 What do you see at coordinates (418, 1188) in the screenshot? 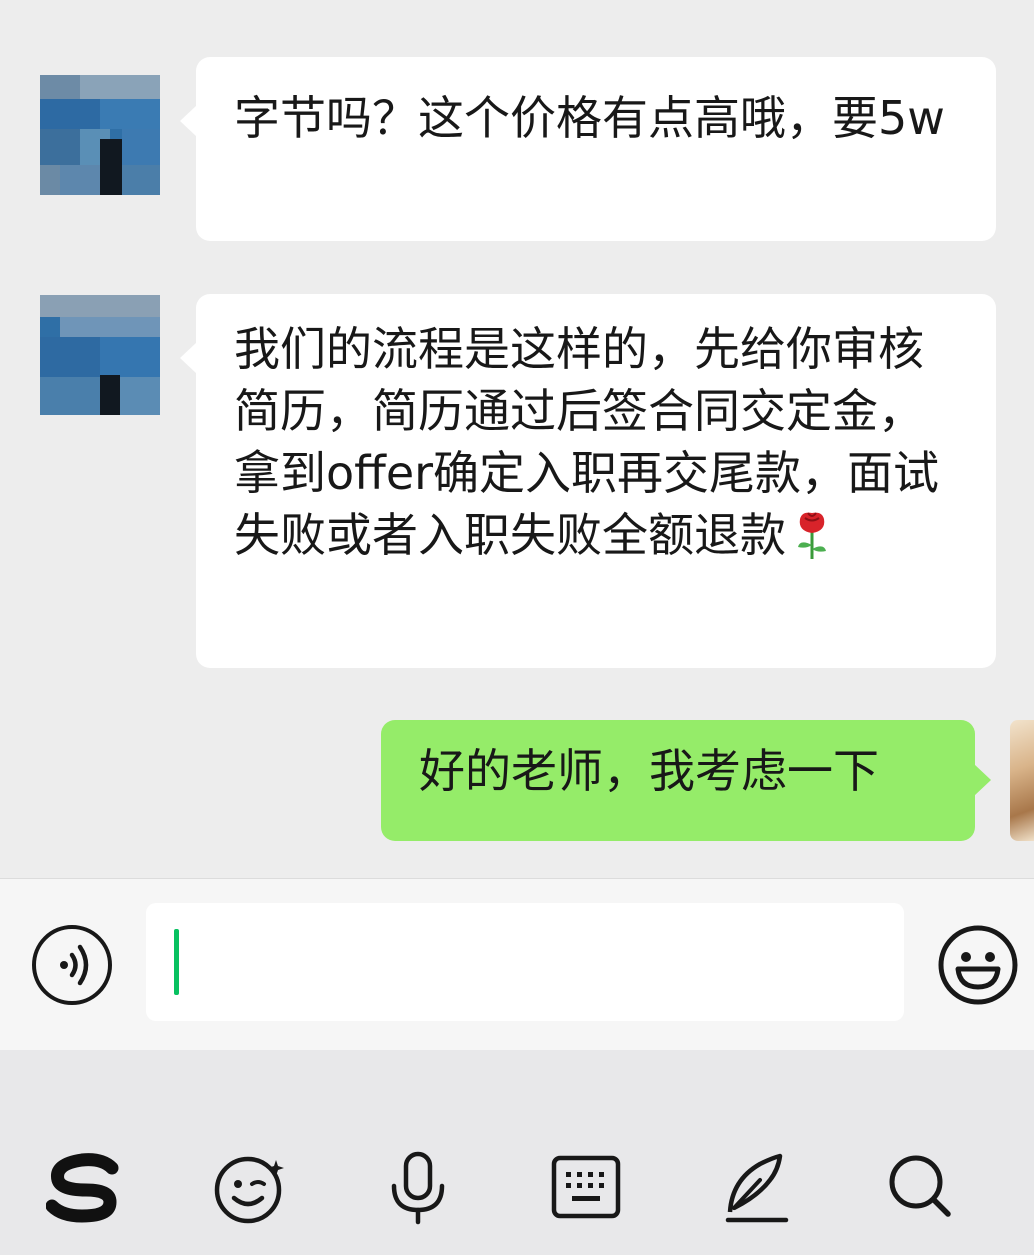
I see `microphone-icon` at bounding box center [418, 1188].